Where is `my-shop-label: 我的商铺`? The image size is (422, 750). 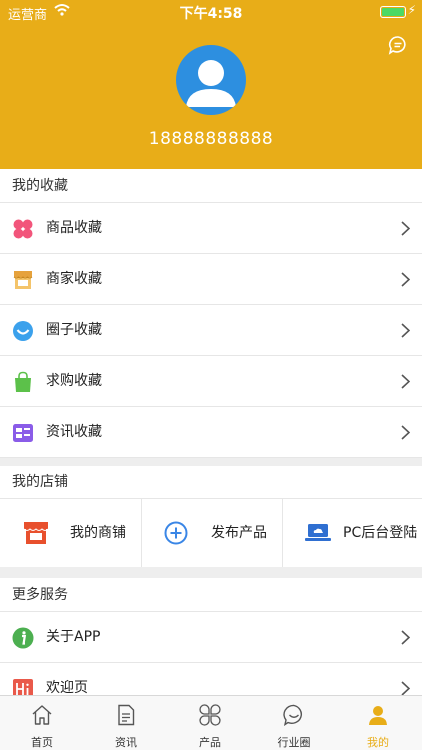 my-shop-label: 我的商铺 is located at coordinates (98, 533).